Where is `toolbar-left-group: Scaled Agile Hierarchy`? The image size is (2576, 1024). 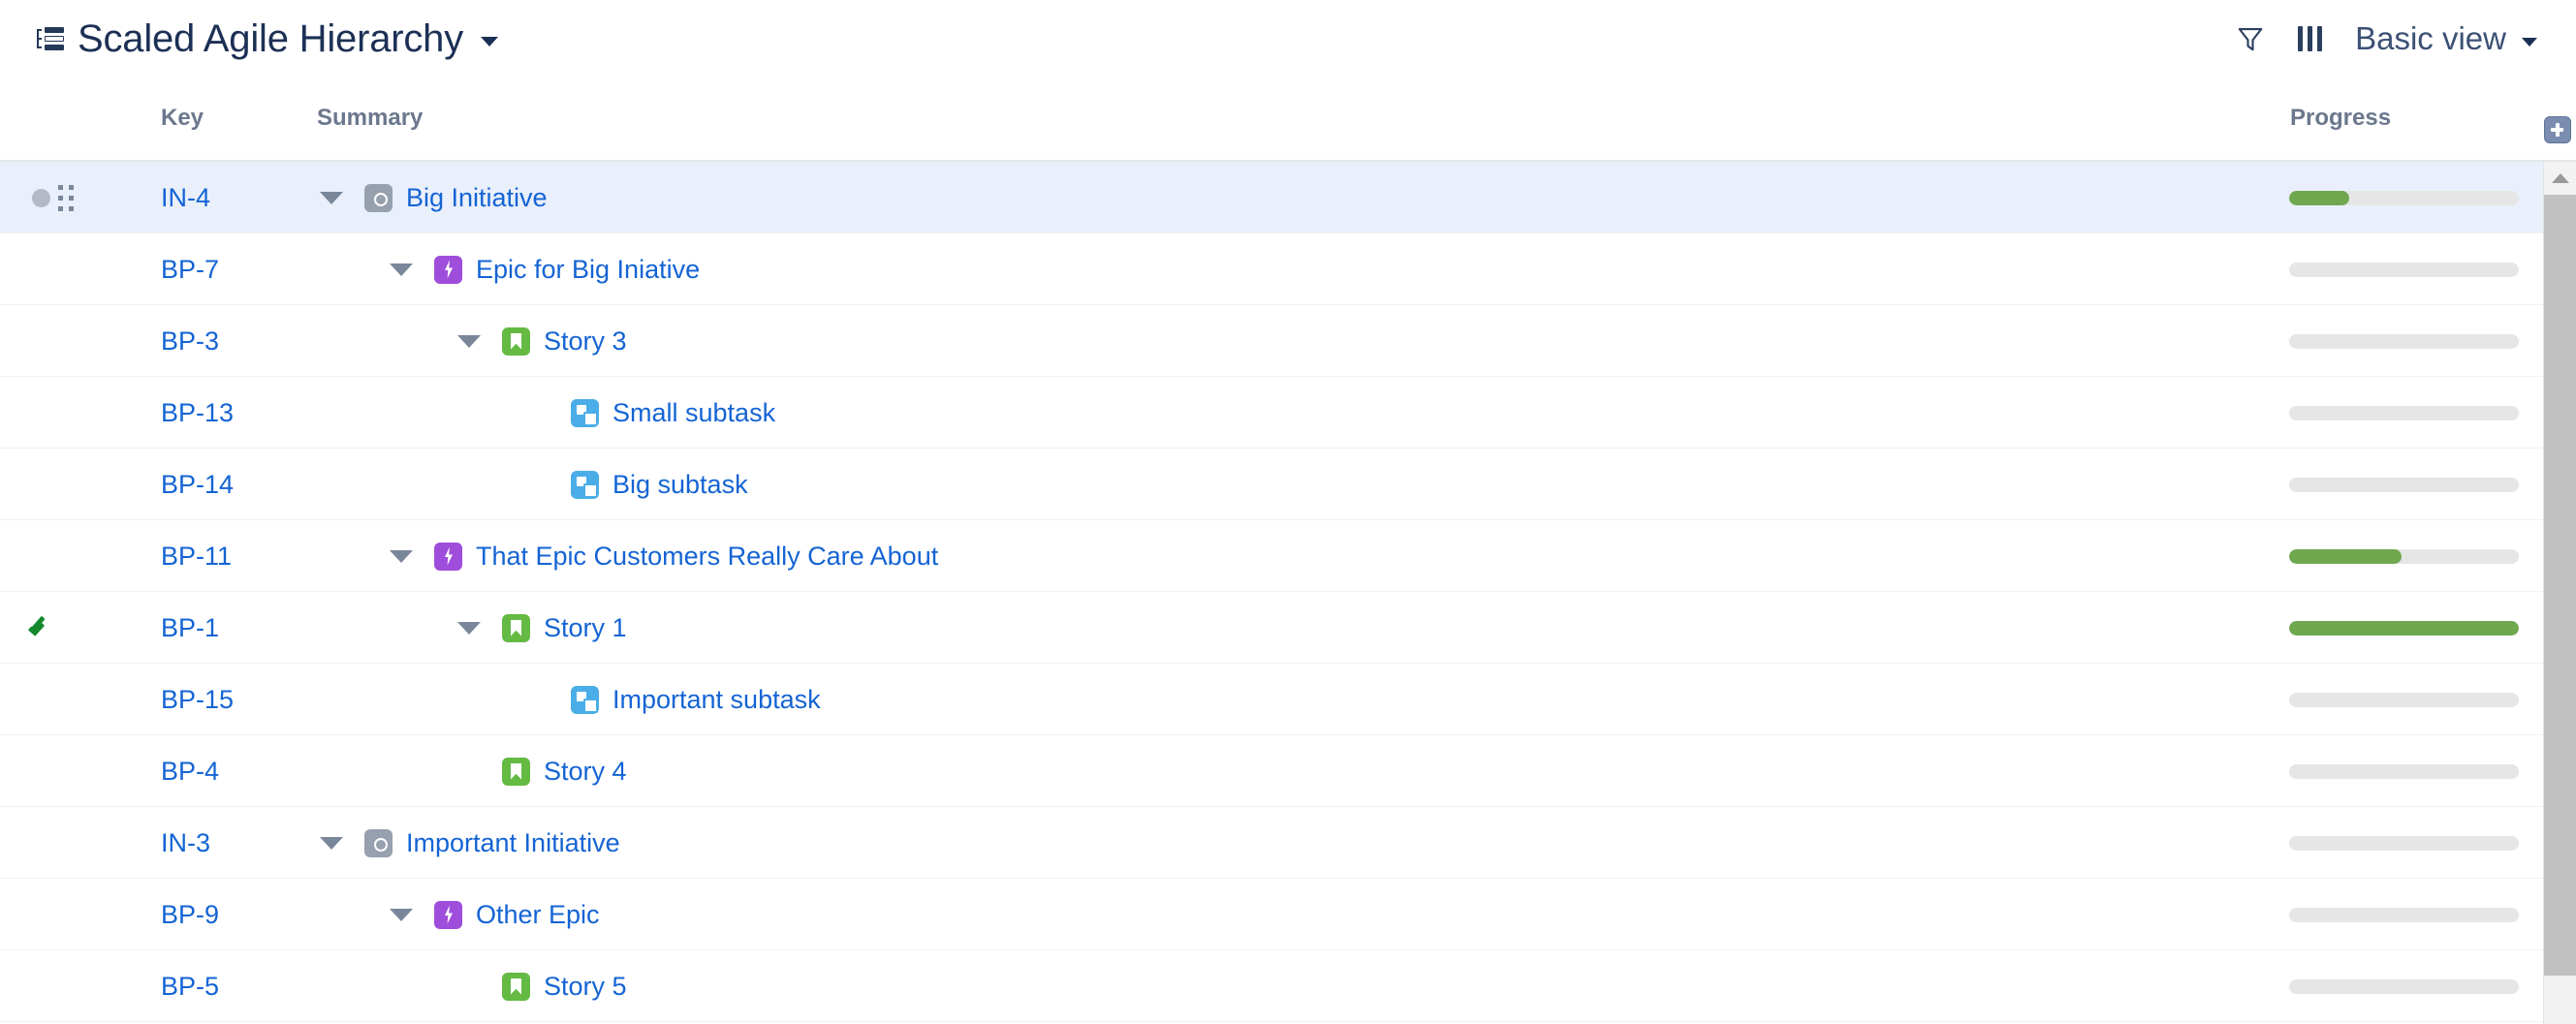
toolbar-left-group: Scaled Agile Hierarchy is located at coordinates (249, 39).